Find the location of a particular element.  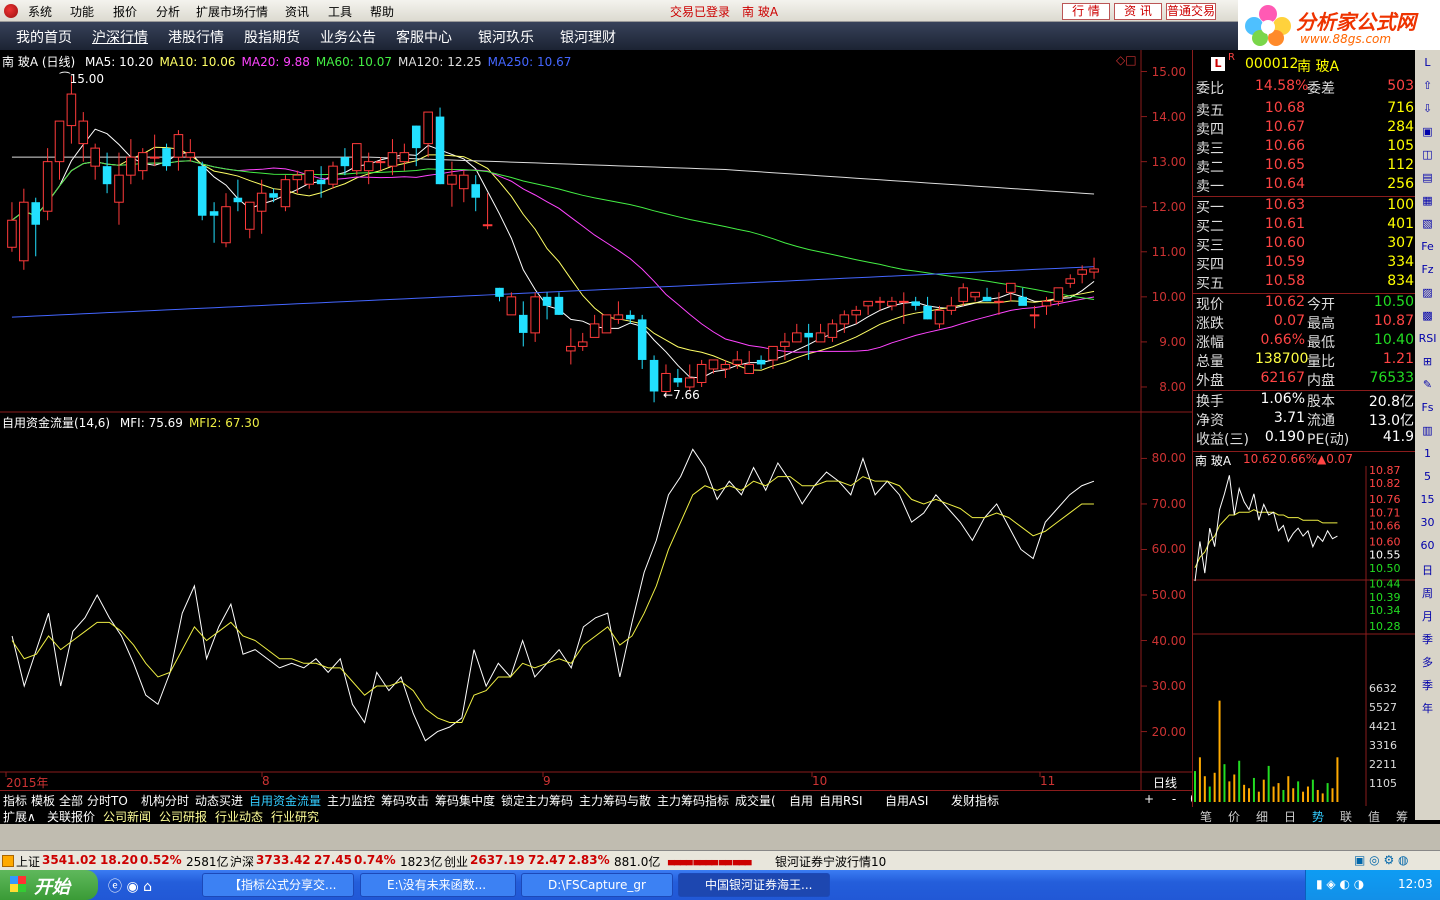

menu-tools: 工具 is located at coordinates (340, 11).